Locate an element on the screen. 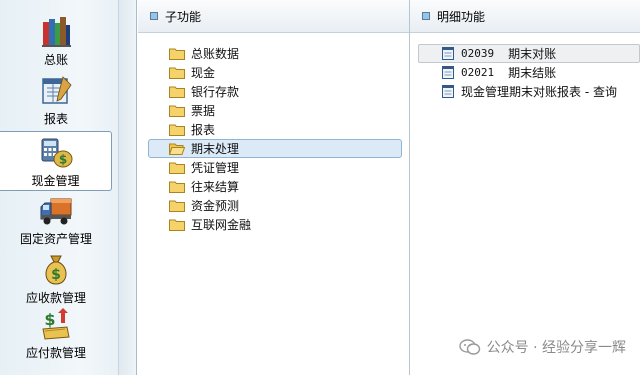 The height and width of the screenshot is (375, 640). nav-item-cash-management: $ 现金管理 is located at coordinates (56, 161).